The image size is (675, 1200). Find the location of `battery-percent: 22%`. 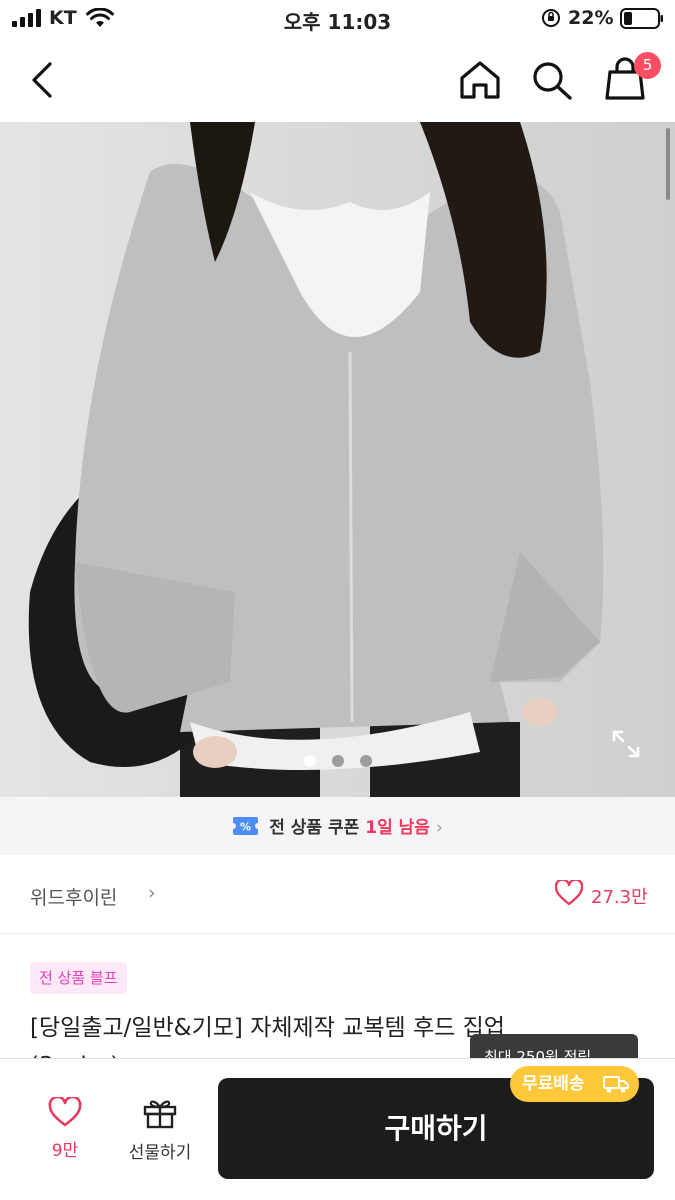

battery-percent: 22% is located at coordinates (591, 18).